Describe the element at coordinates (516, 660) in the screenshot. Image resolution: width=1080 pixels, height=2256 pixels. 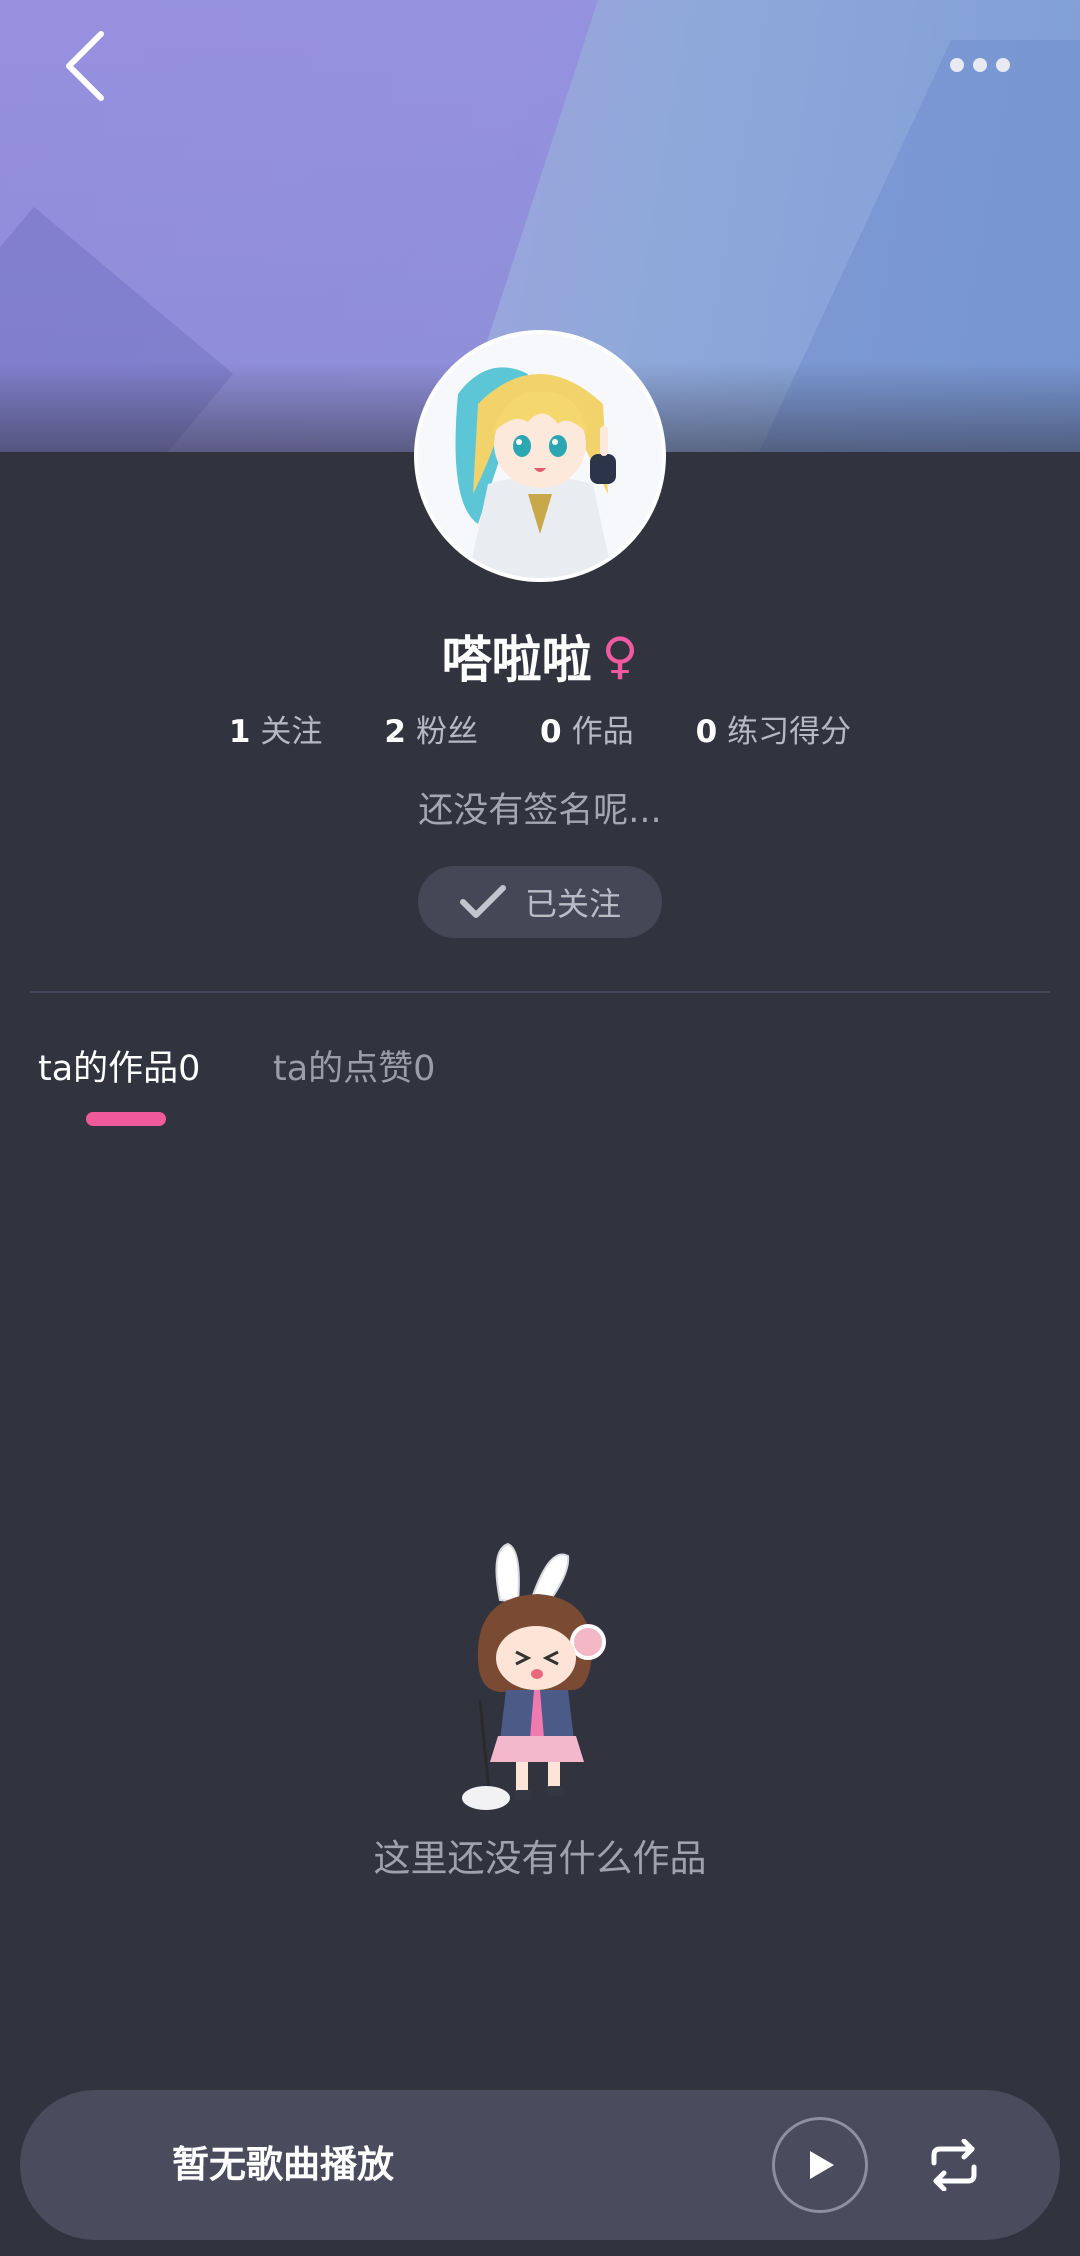
I see `profile-name: 嗒啦啦` at that location.